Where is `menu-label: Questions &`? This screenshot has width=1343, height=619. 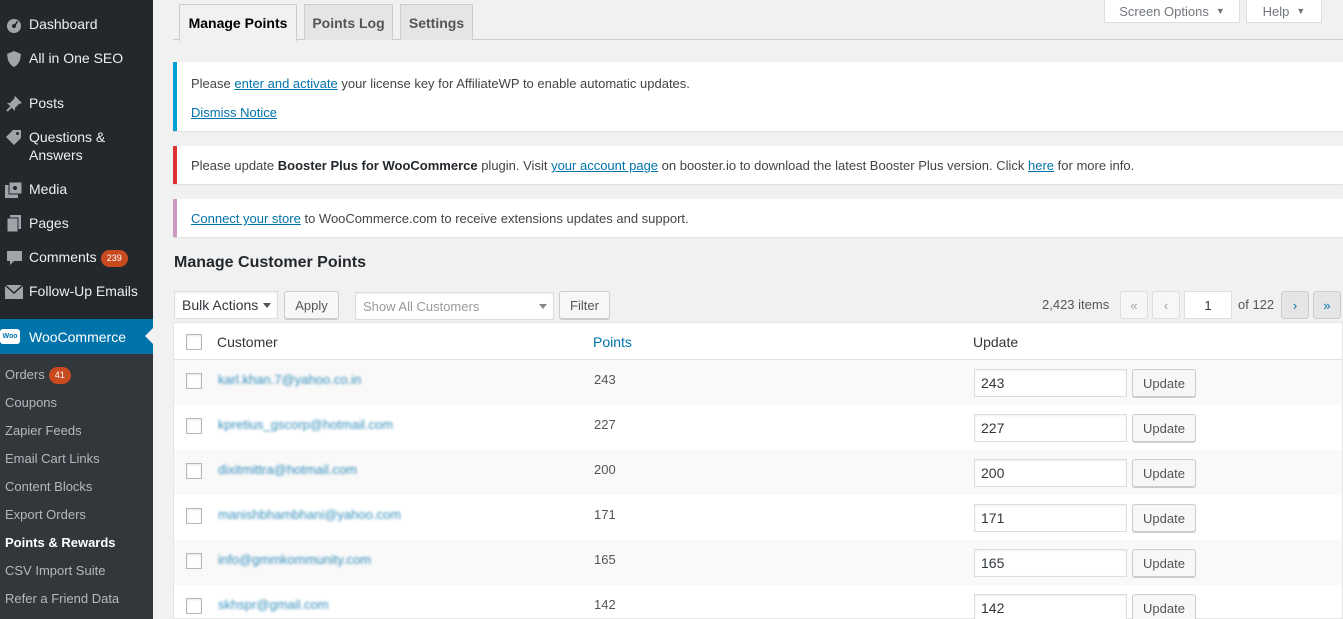
menu-label: Questions & is located at coordinates (67, 137).